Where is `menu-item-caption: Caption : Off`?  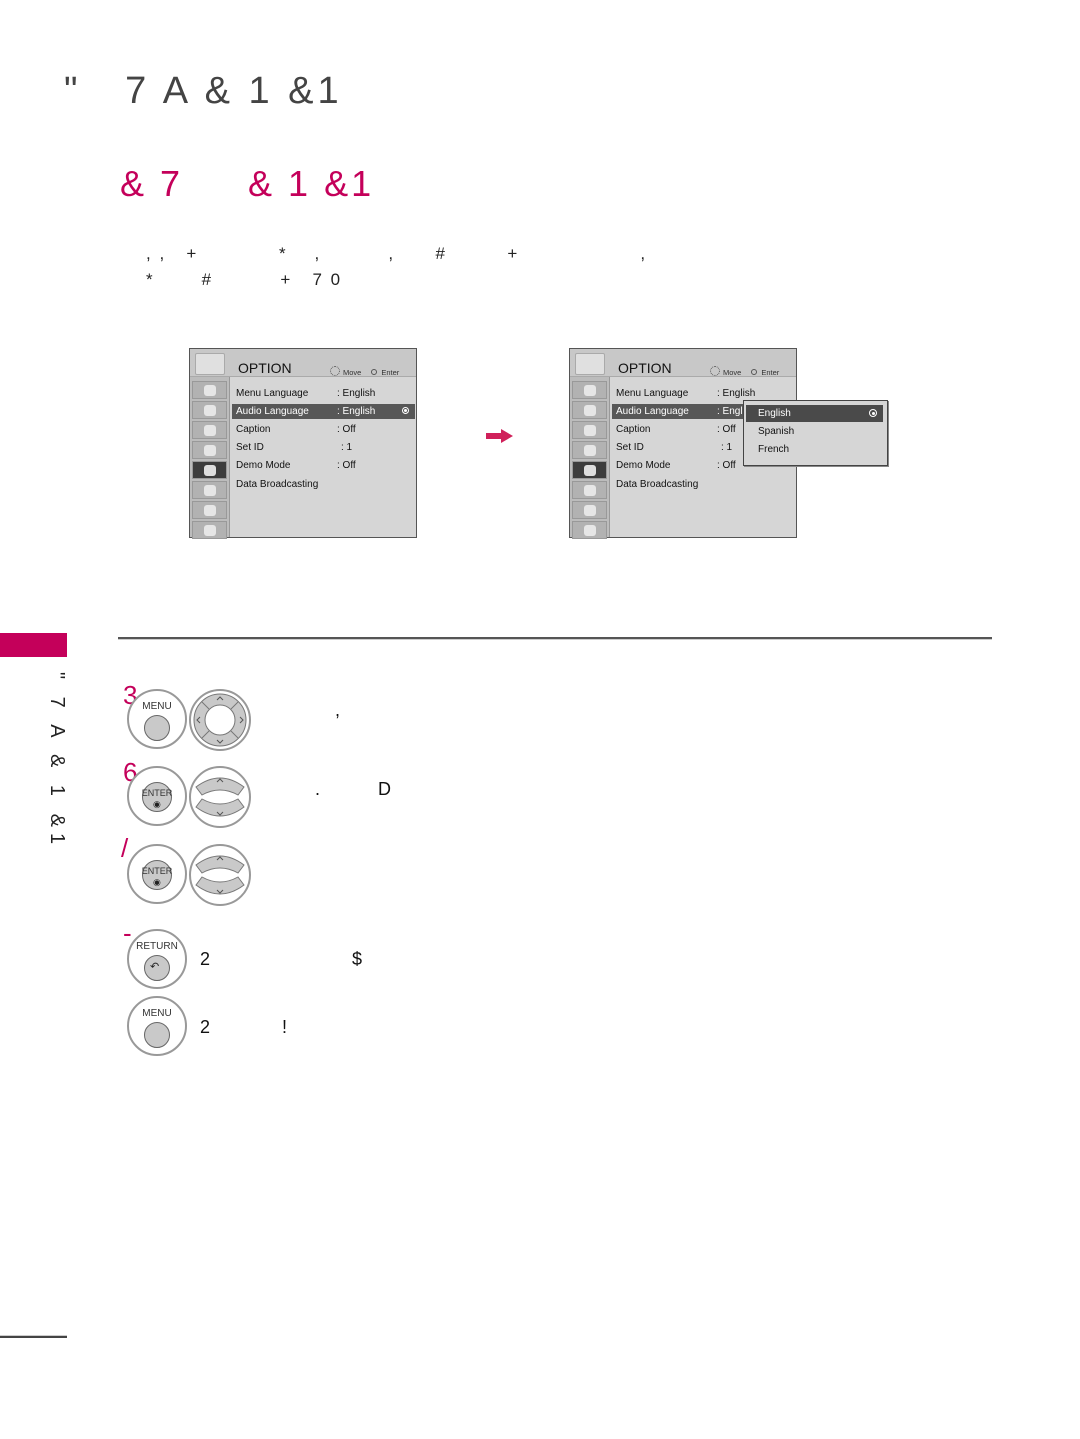
menu-item-caption: Caption : Off is located at coordinates (323, 429).